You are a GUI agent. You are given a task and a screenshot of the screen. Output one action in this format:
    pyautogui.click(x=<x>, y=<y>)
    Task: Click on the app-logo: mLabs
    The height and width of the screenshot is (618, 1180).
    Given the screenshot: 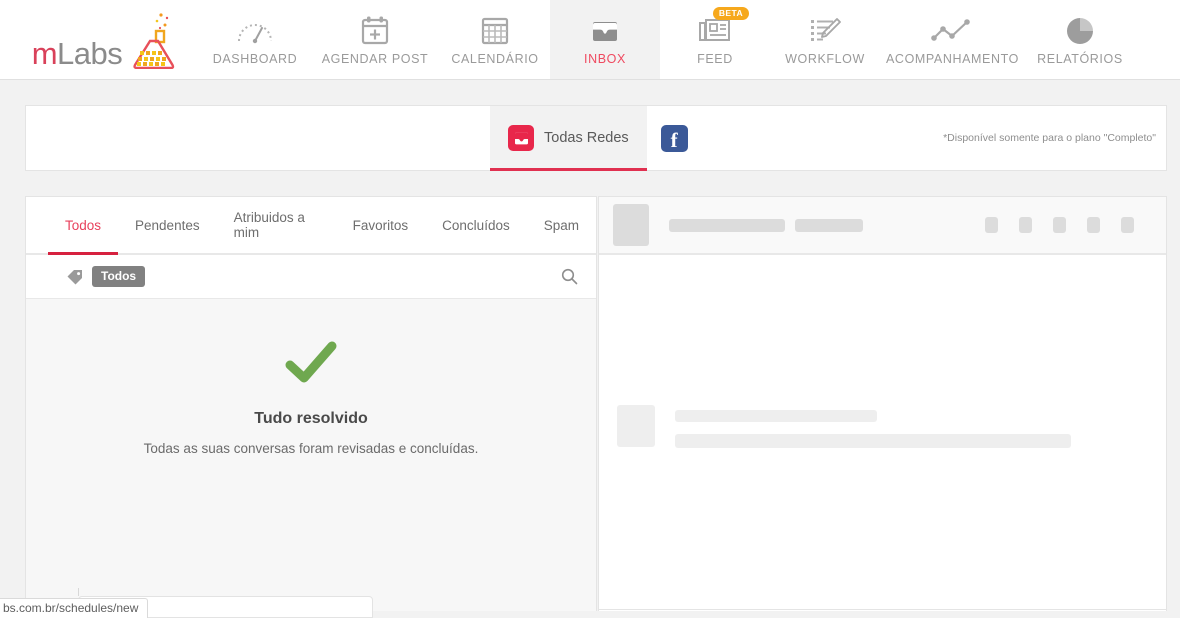 What is the action you would take?
    pyautogui.click(x=100, y=39)
    